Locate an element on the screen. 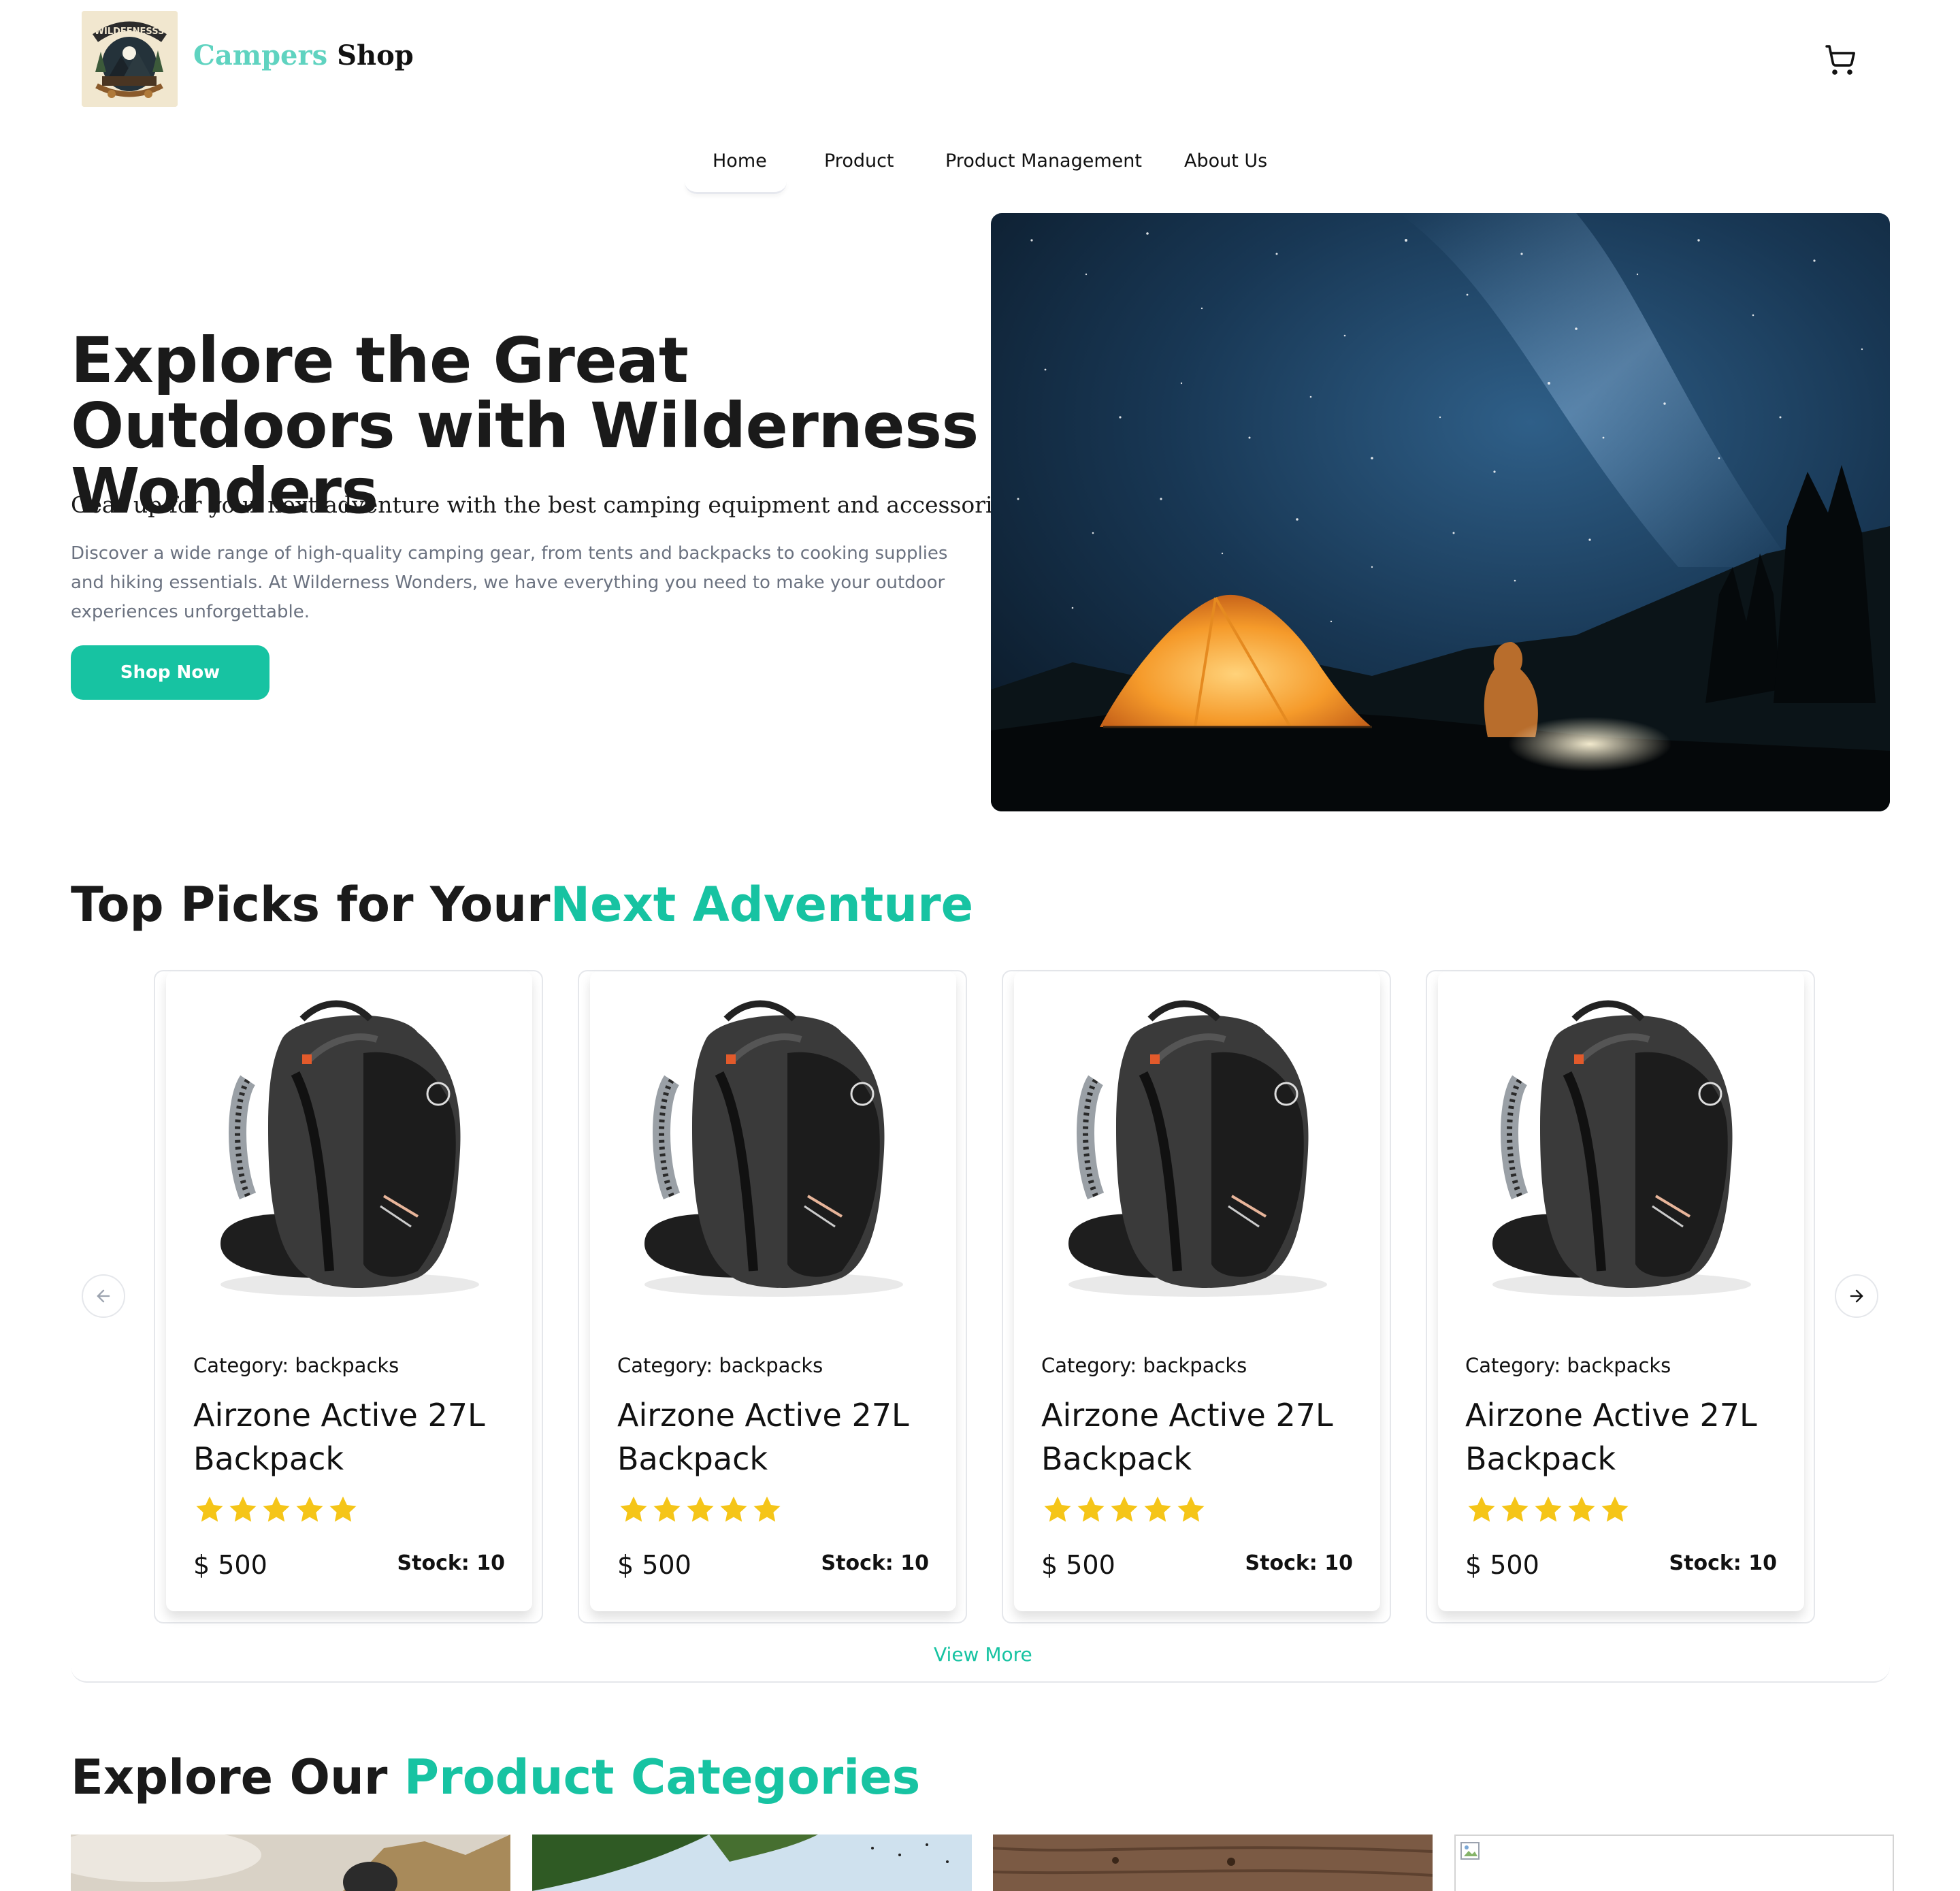  shop-now-button: Shop Now is located at coordinates (171, 672).